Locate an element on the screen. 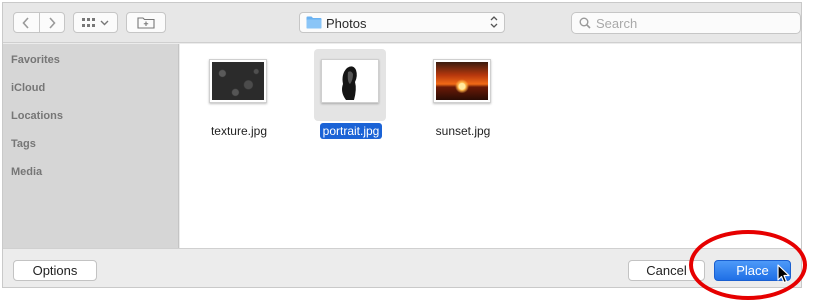  location-popup: Photos is located at coordinates (402, 22).